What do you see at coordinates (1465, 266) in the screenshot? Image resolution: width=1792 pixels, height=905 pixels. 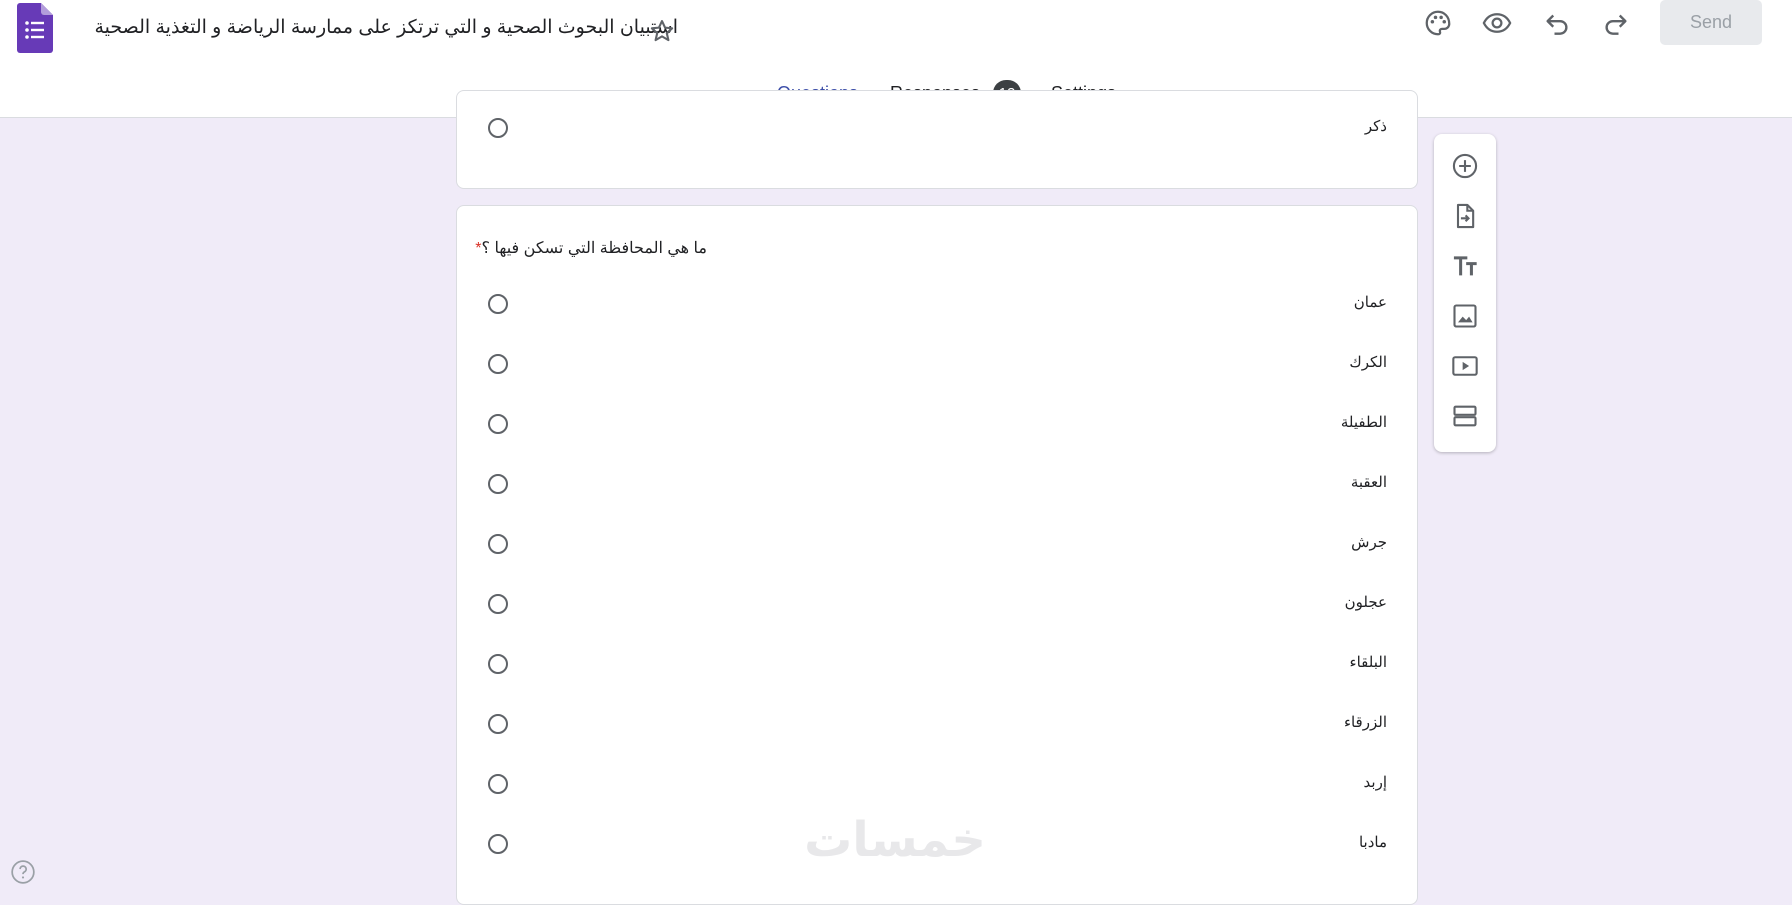 I see `add-title-icon` at bounding box center [1465, 266].